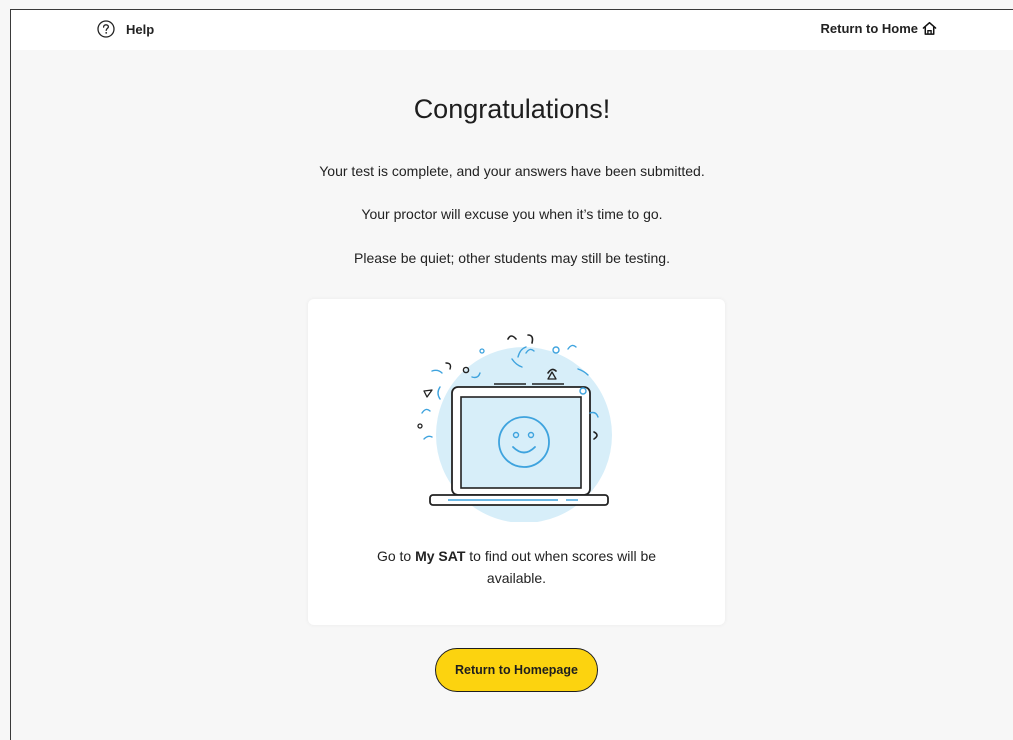 The height and width of the screenshot is (740, 1013). What do you see at coordinates (516, 670) in the screenshot?
I see `return-to-homepage-button: Return to Homepage` at bounding box center [516, 670].